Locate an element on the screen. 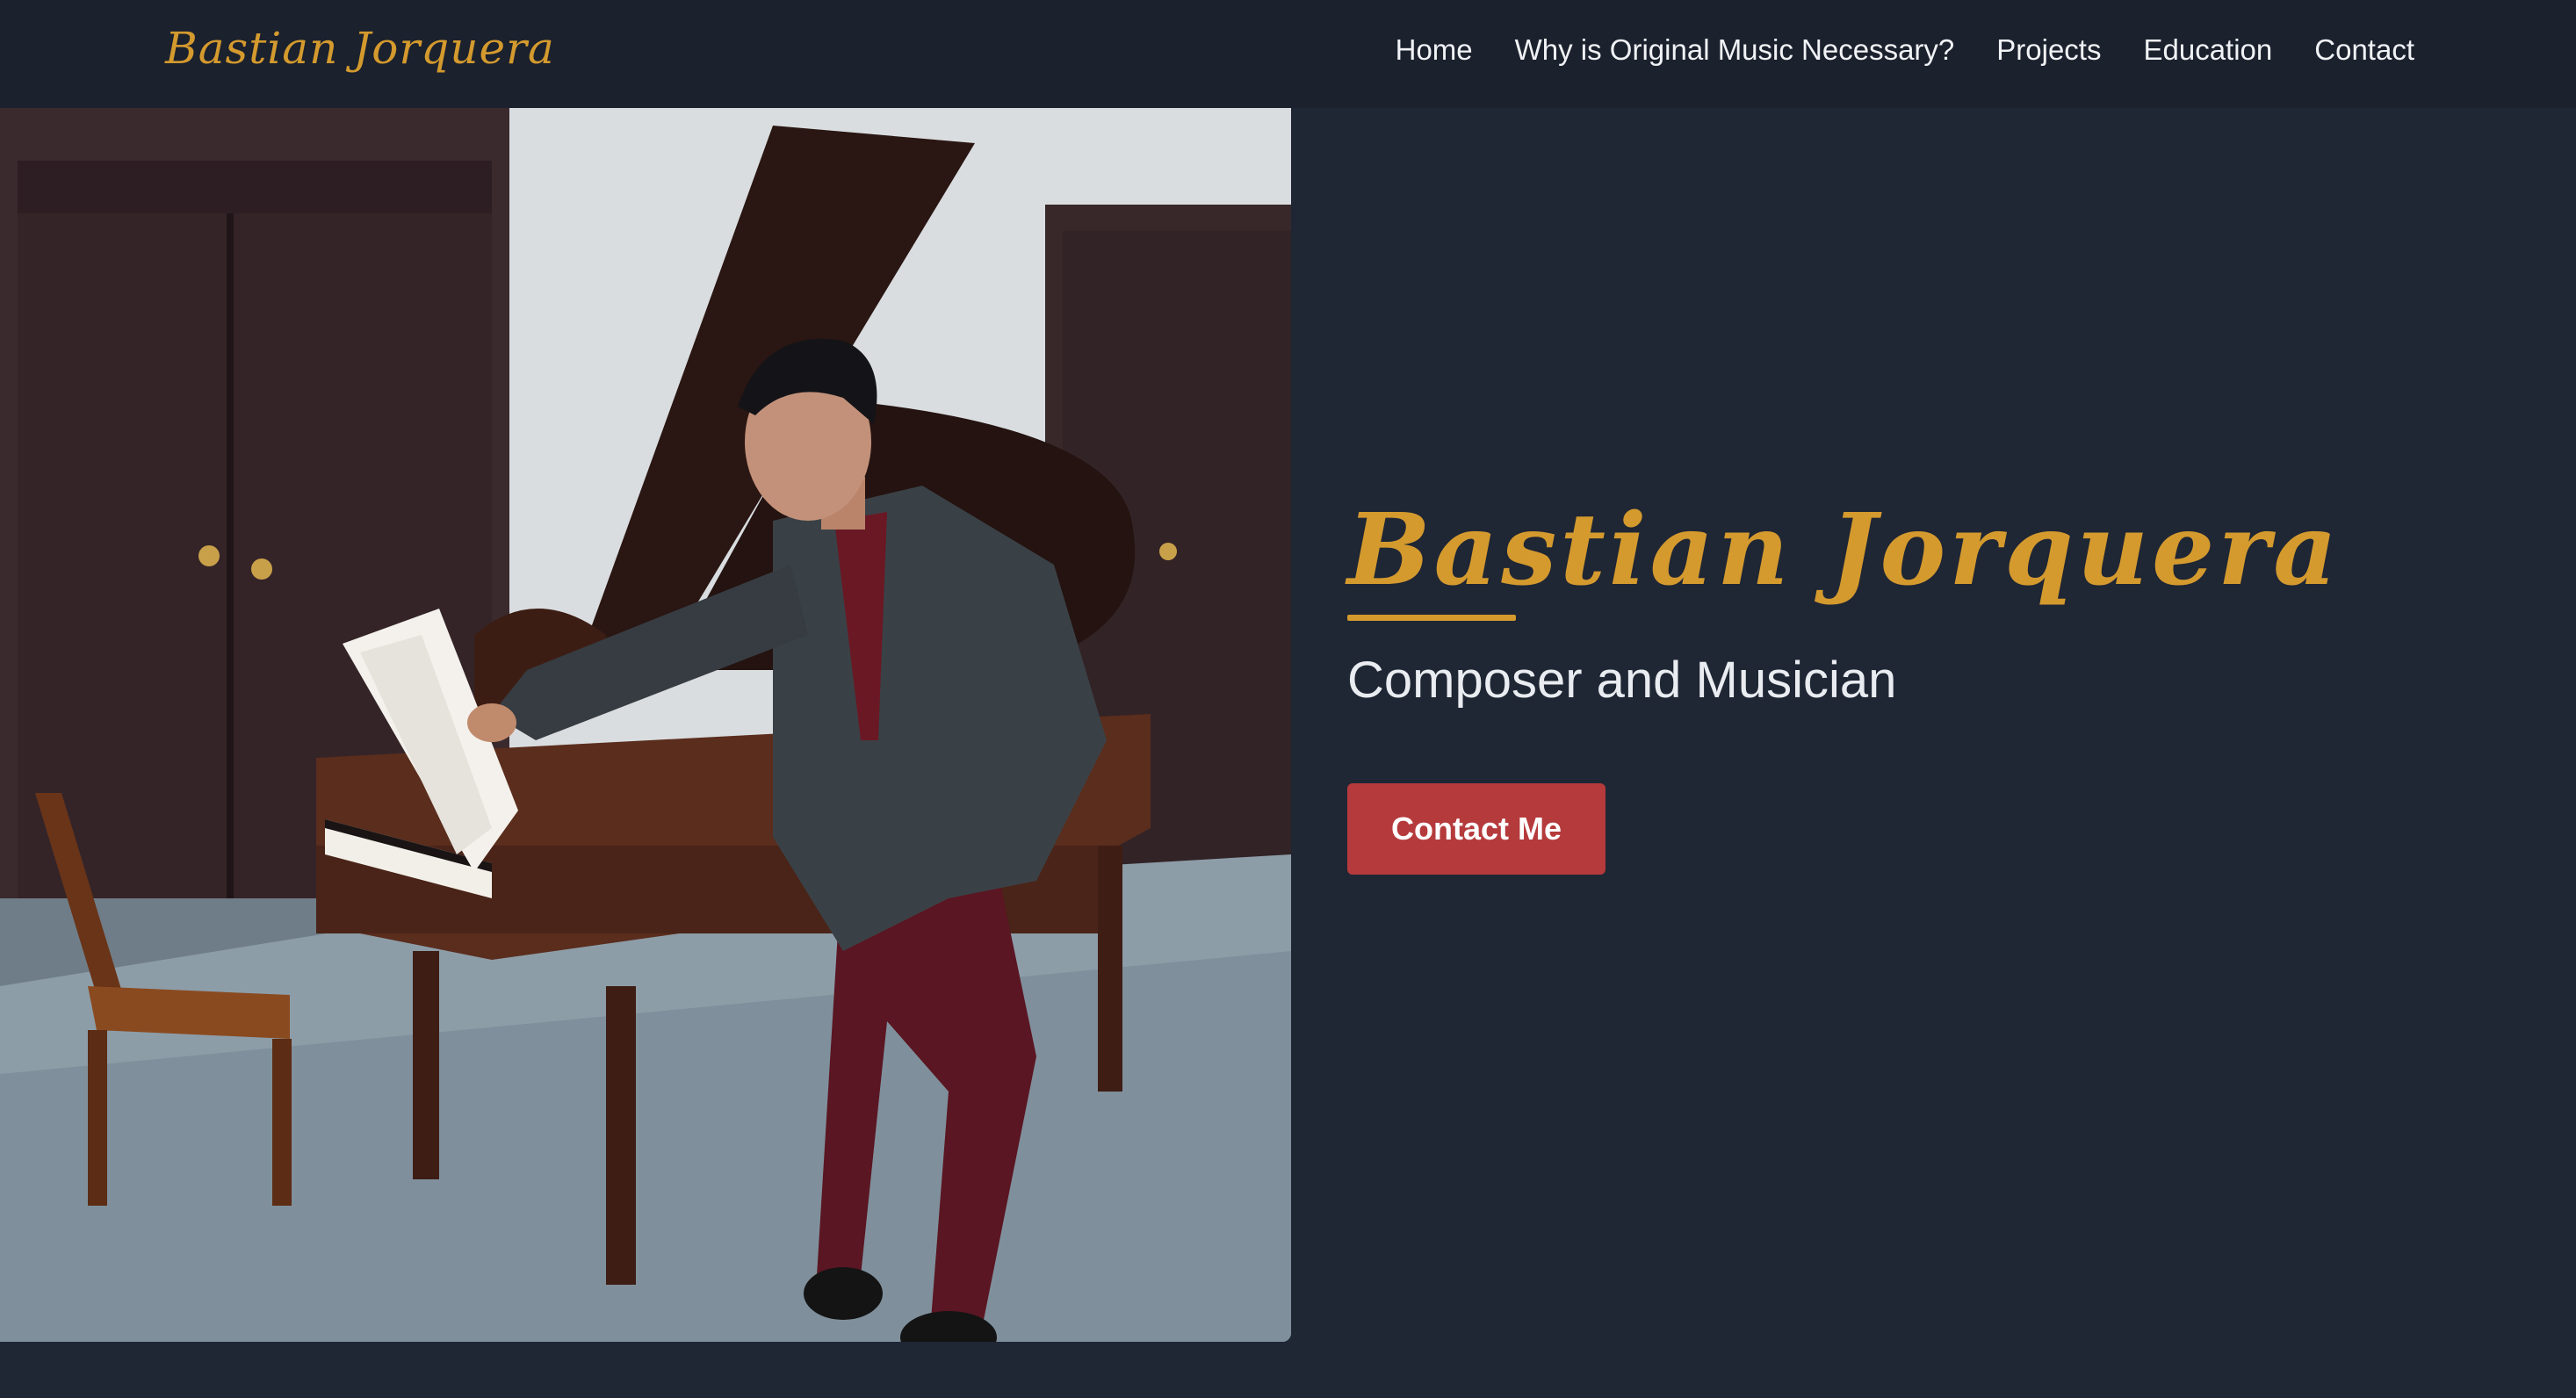 This screenshot has width=2576, height=1398. nav-link-projects: Projects is located at coordinates (2048, 49).